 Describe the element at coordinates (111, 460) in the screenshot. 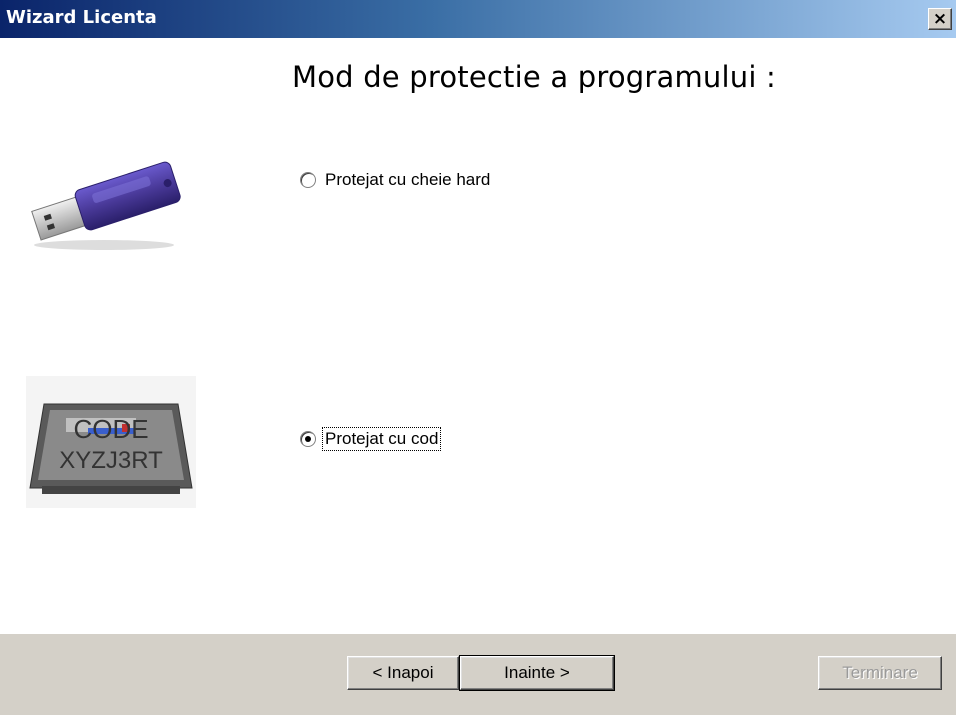

I see `code-card-text-bottom: XYZJ3RT` at that location.